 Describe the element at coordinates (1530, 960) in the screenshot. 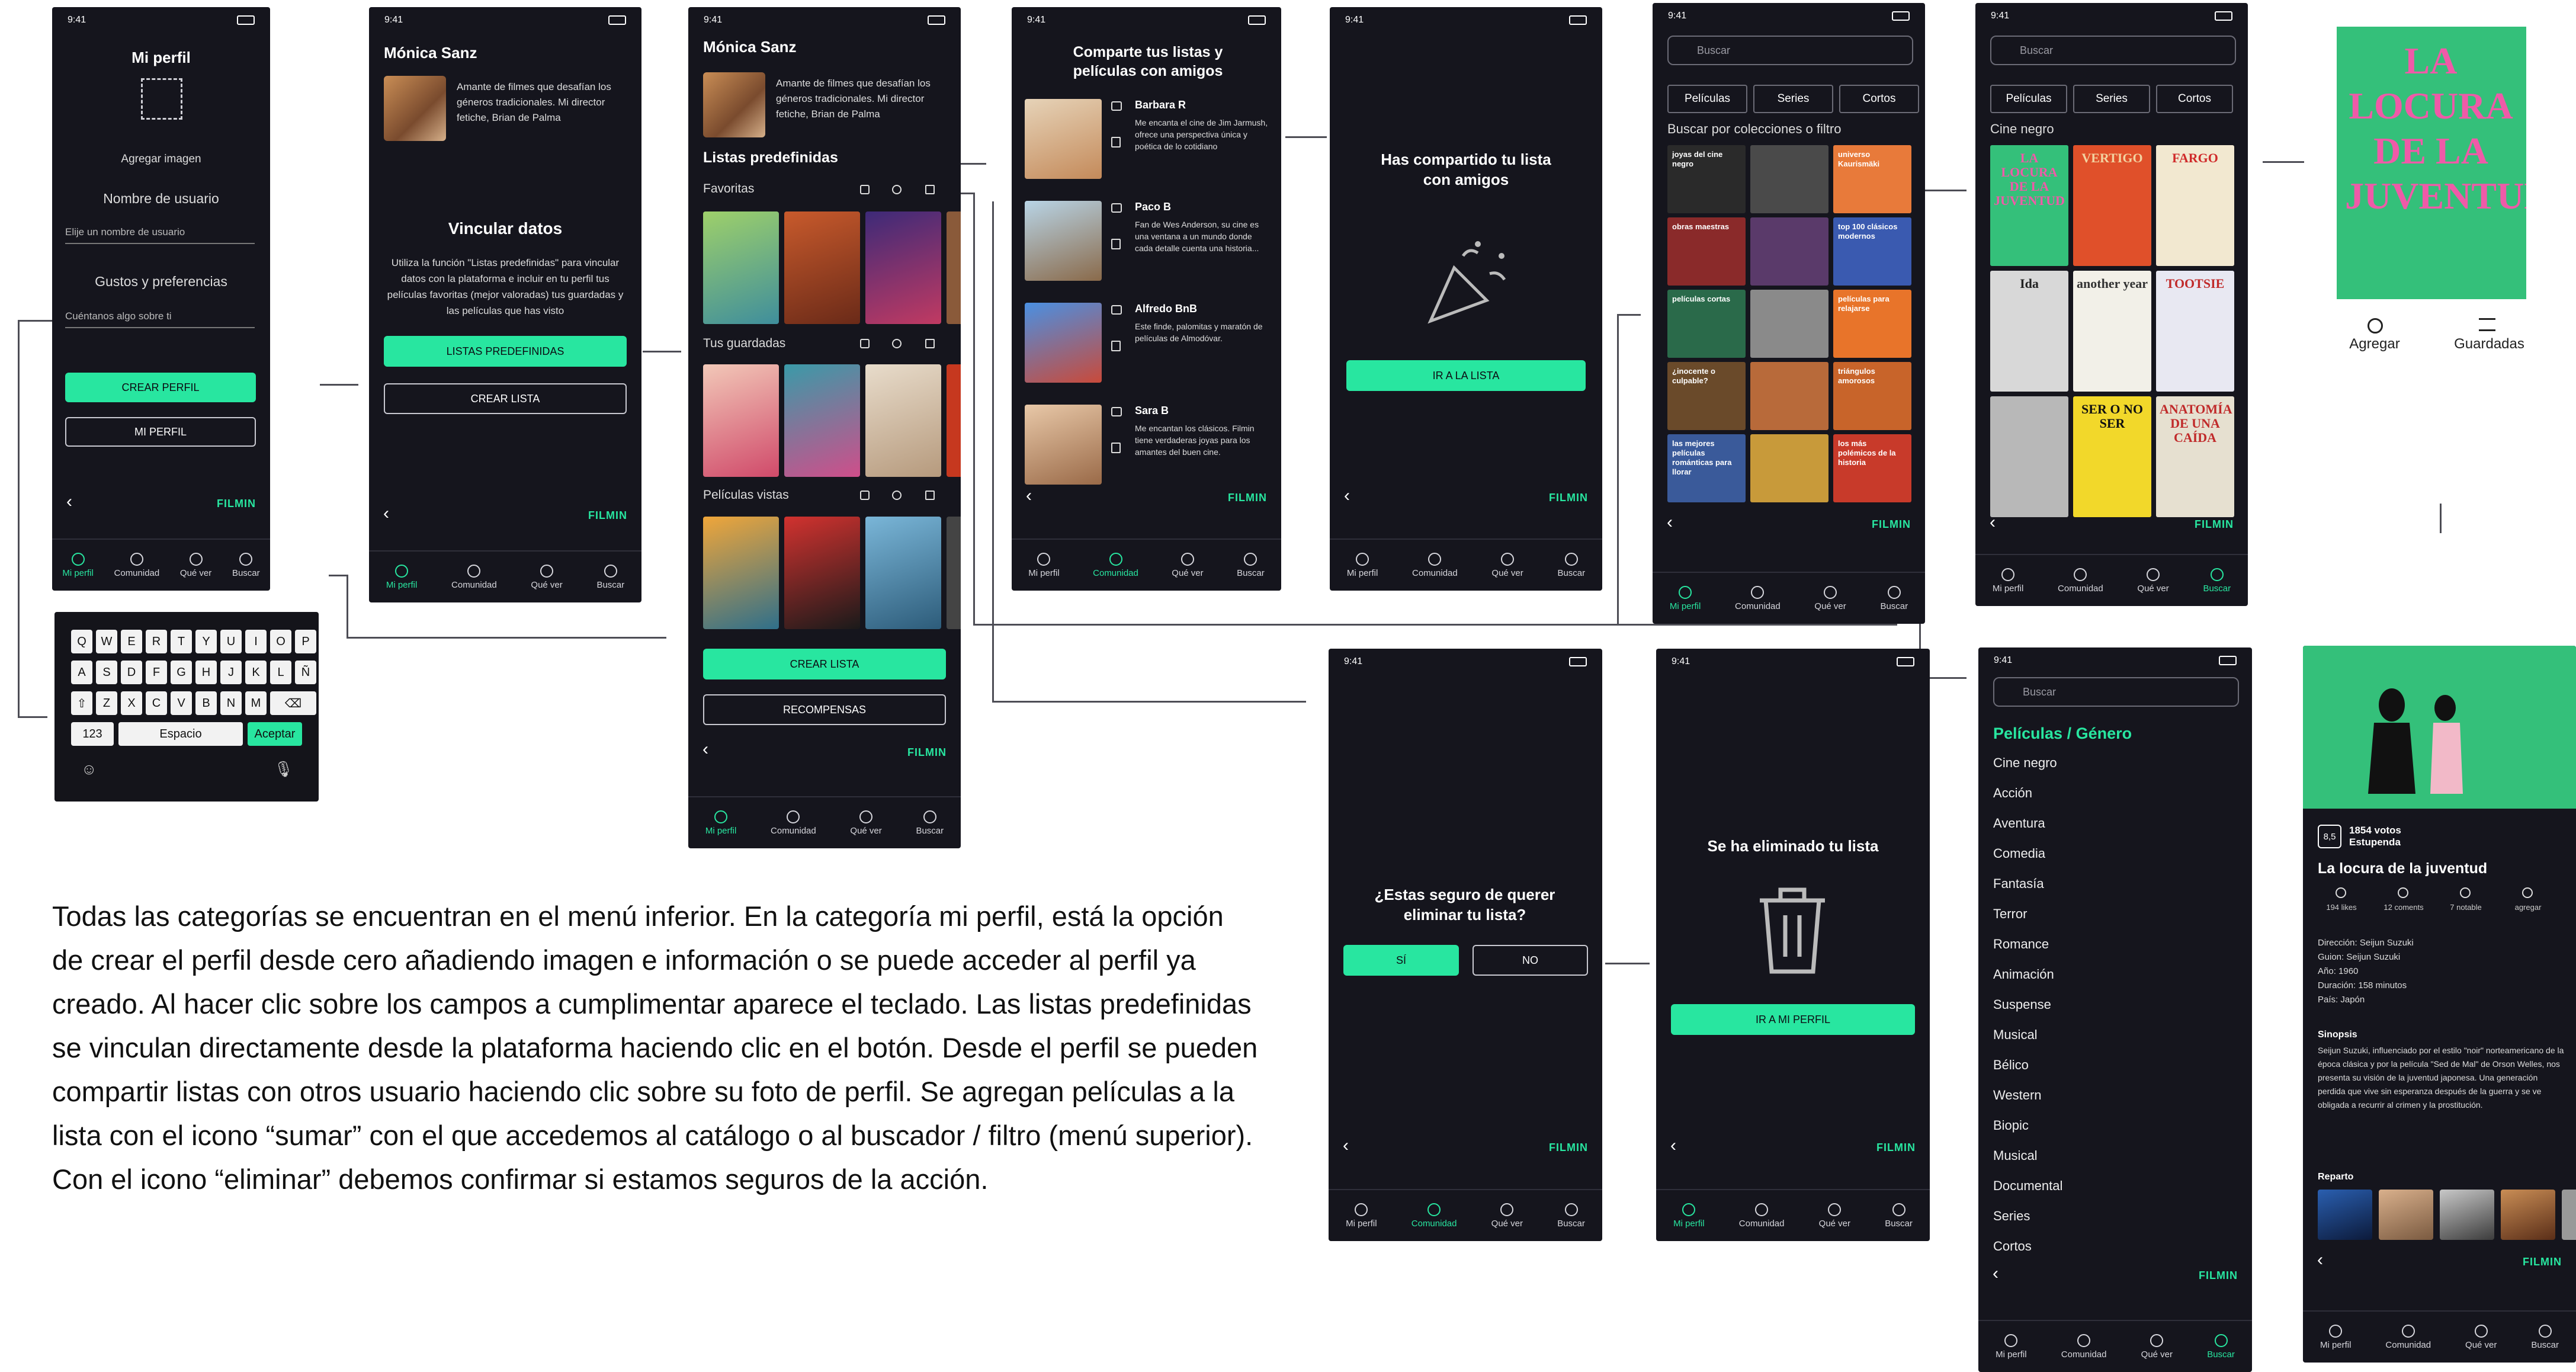

I see `no-button: NO` at that location.